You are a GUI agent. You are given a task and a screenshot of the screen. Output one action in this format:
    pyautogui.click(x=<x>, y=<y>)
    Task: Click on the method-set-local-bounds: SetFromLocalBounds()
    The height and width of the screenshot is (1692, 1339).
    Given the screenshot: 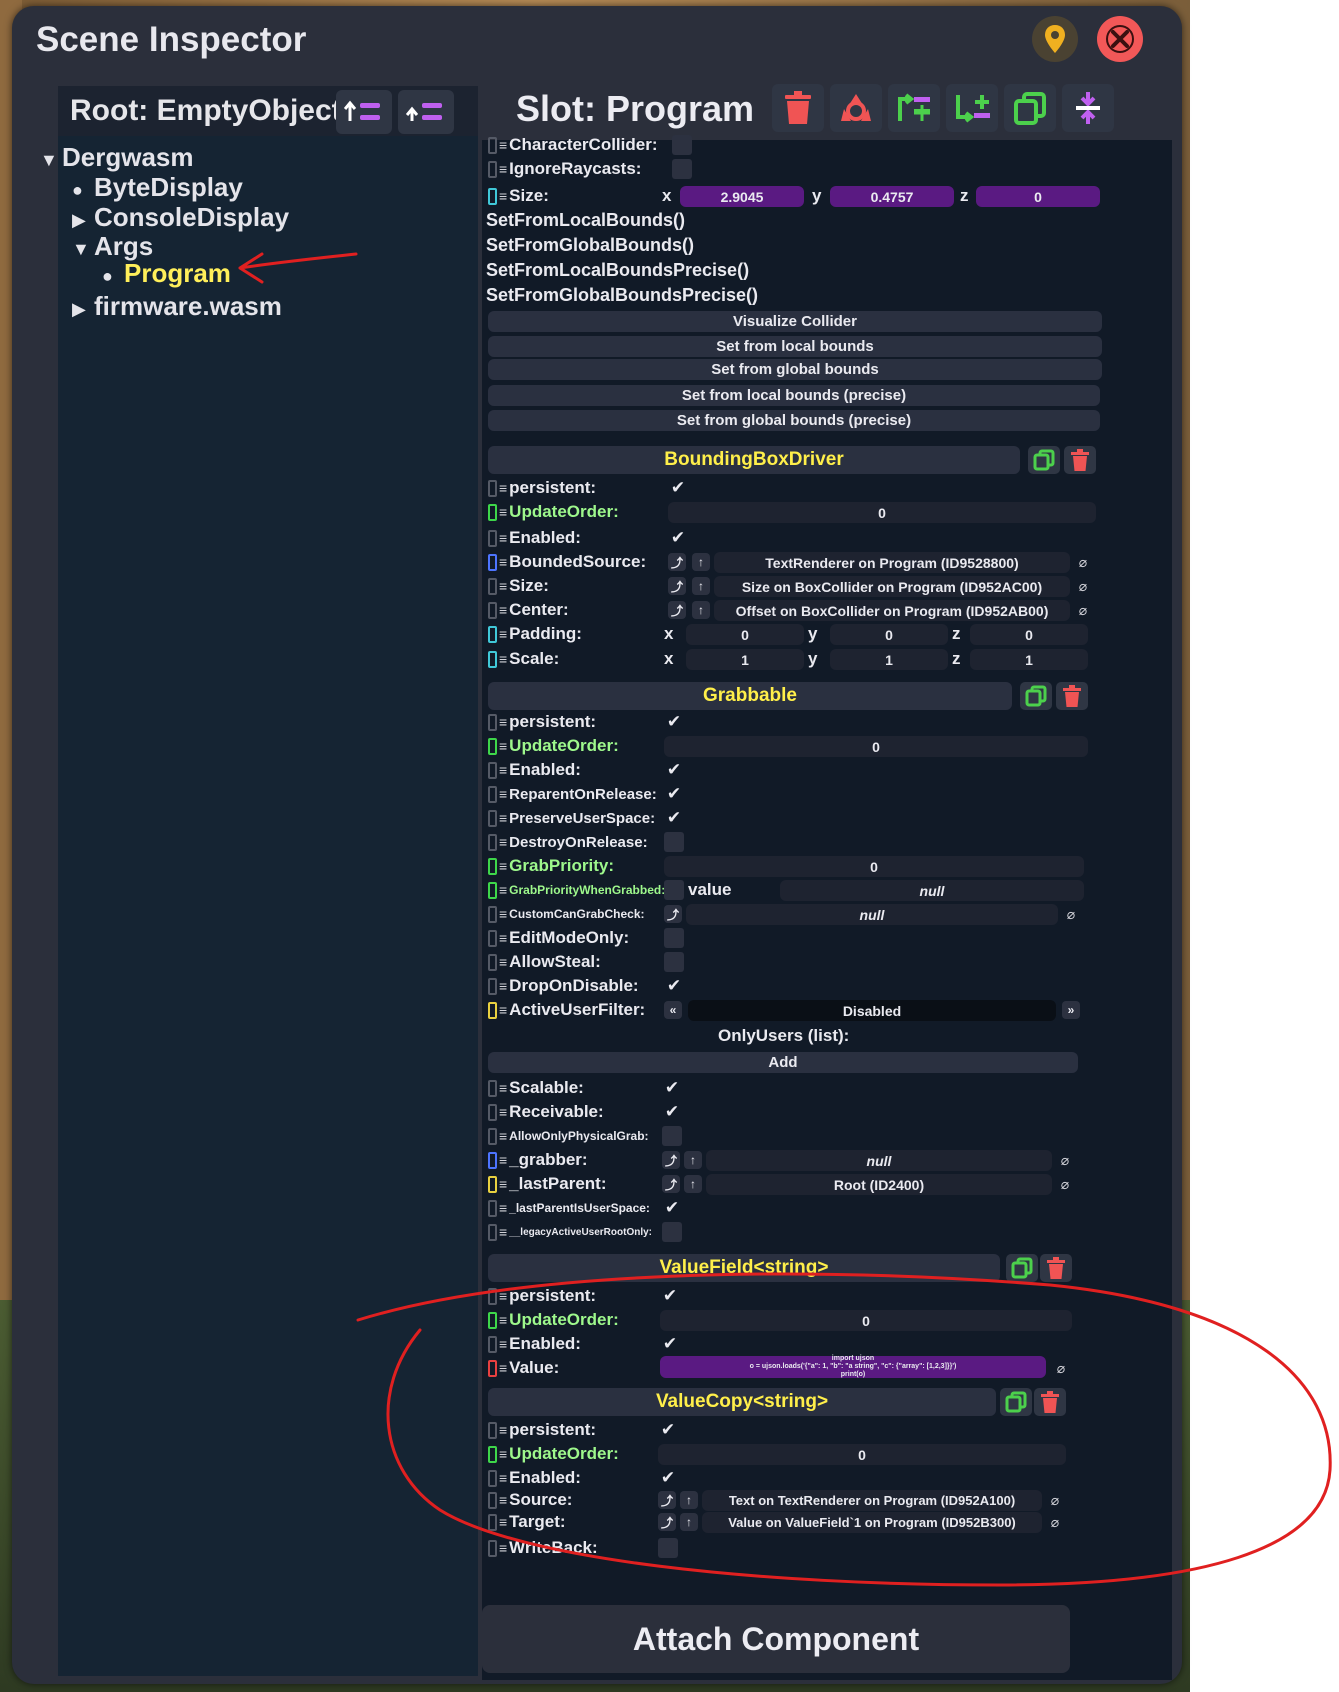 What is the action you would take?
    pyautogui.click(x=585, y=220)
    